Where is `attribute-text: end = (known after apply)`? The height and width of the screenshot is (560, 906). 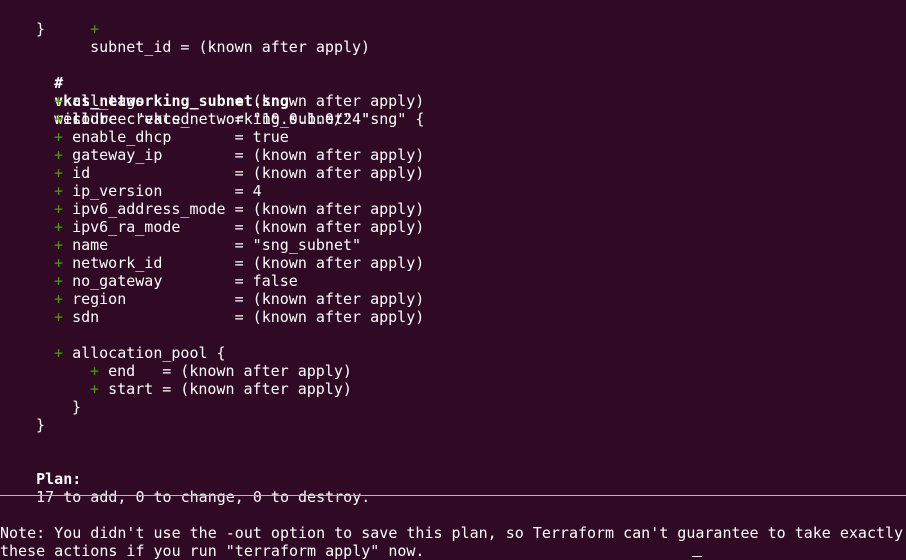 attribute-text: end = (known after apply) is located at coordinates (230, 371).